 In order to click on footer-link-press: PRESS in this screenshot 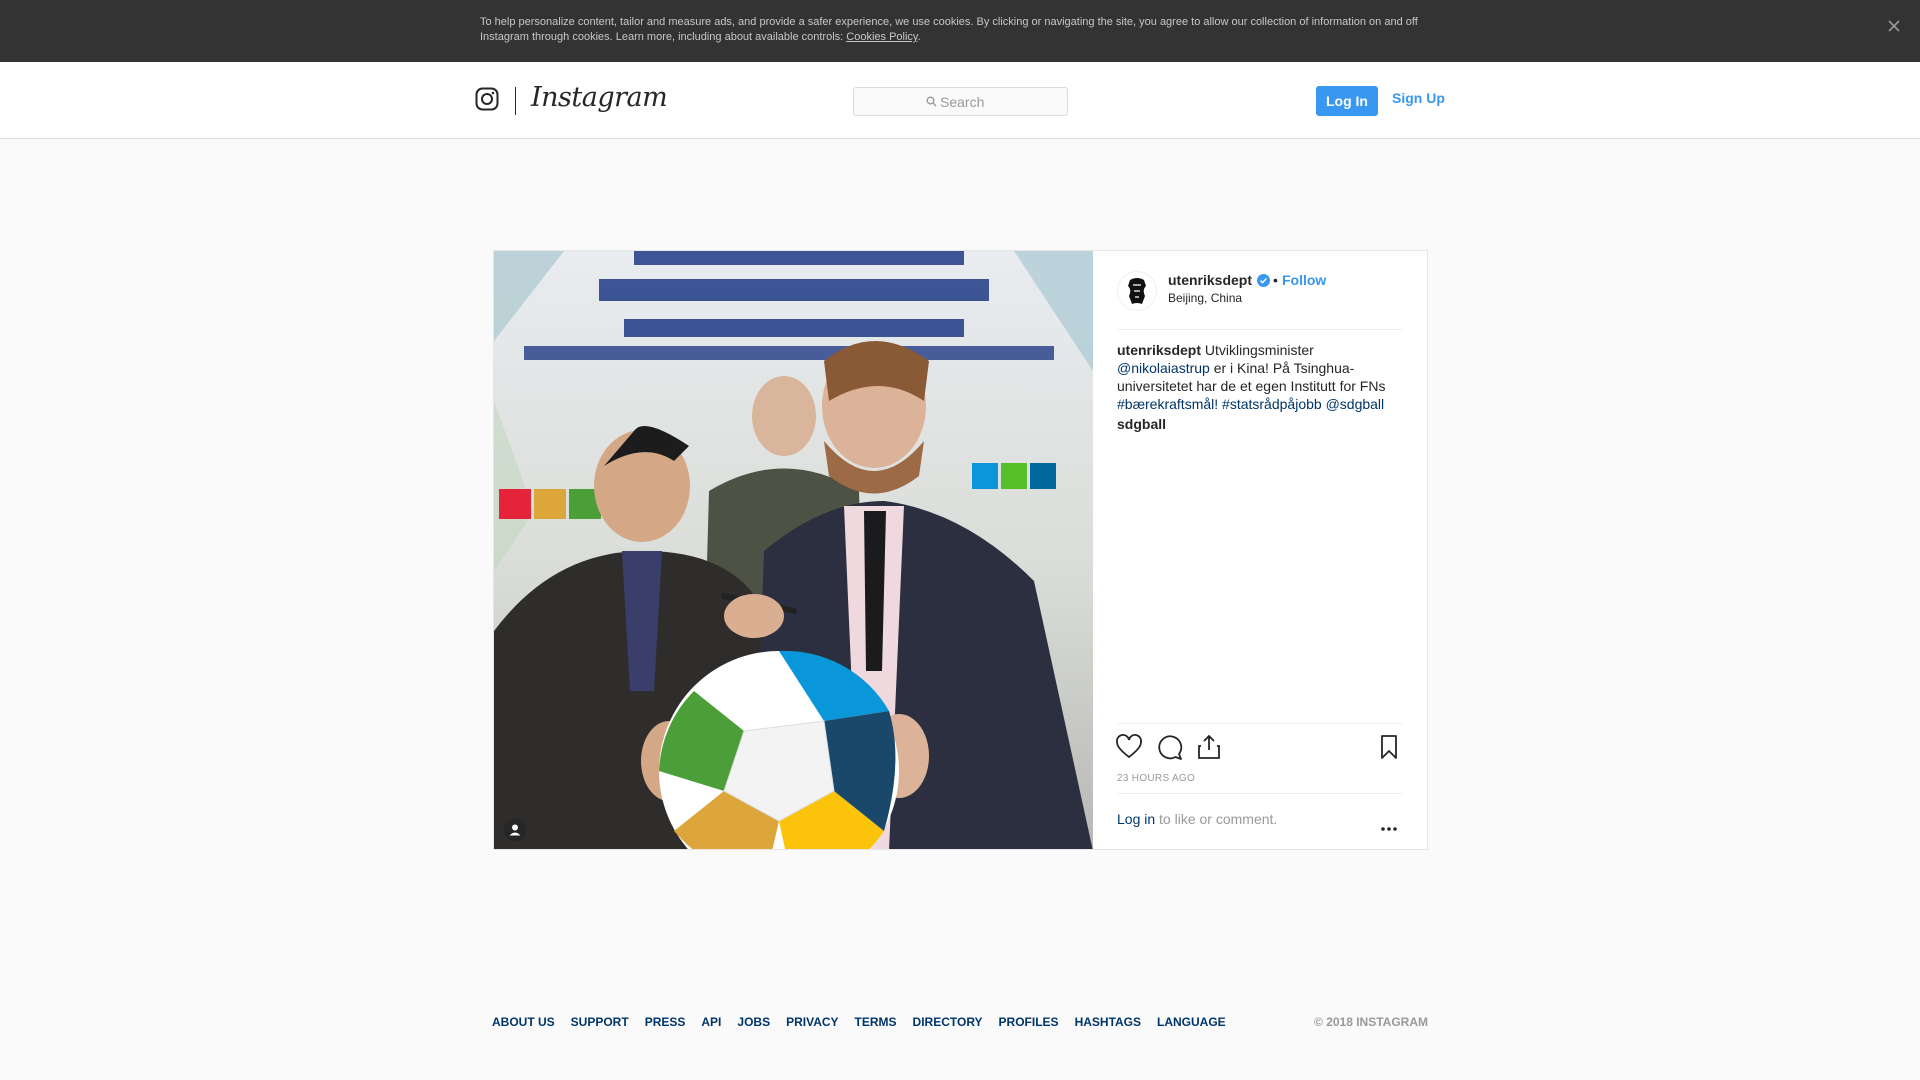, I will do `click(665, 1022)`.